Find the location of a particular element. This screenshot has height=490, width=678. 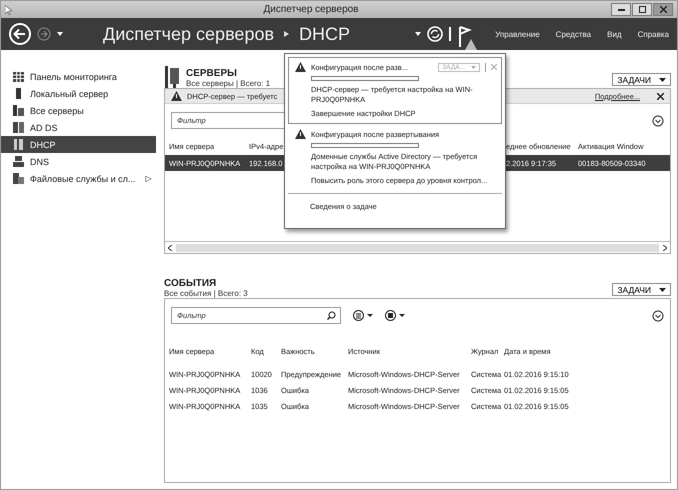

section-title: СОБЫТИЯ is located at coordinates (191, 283).